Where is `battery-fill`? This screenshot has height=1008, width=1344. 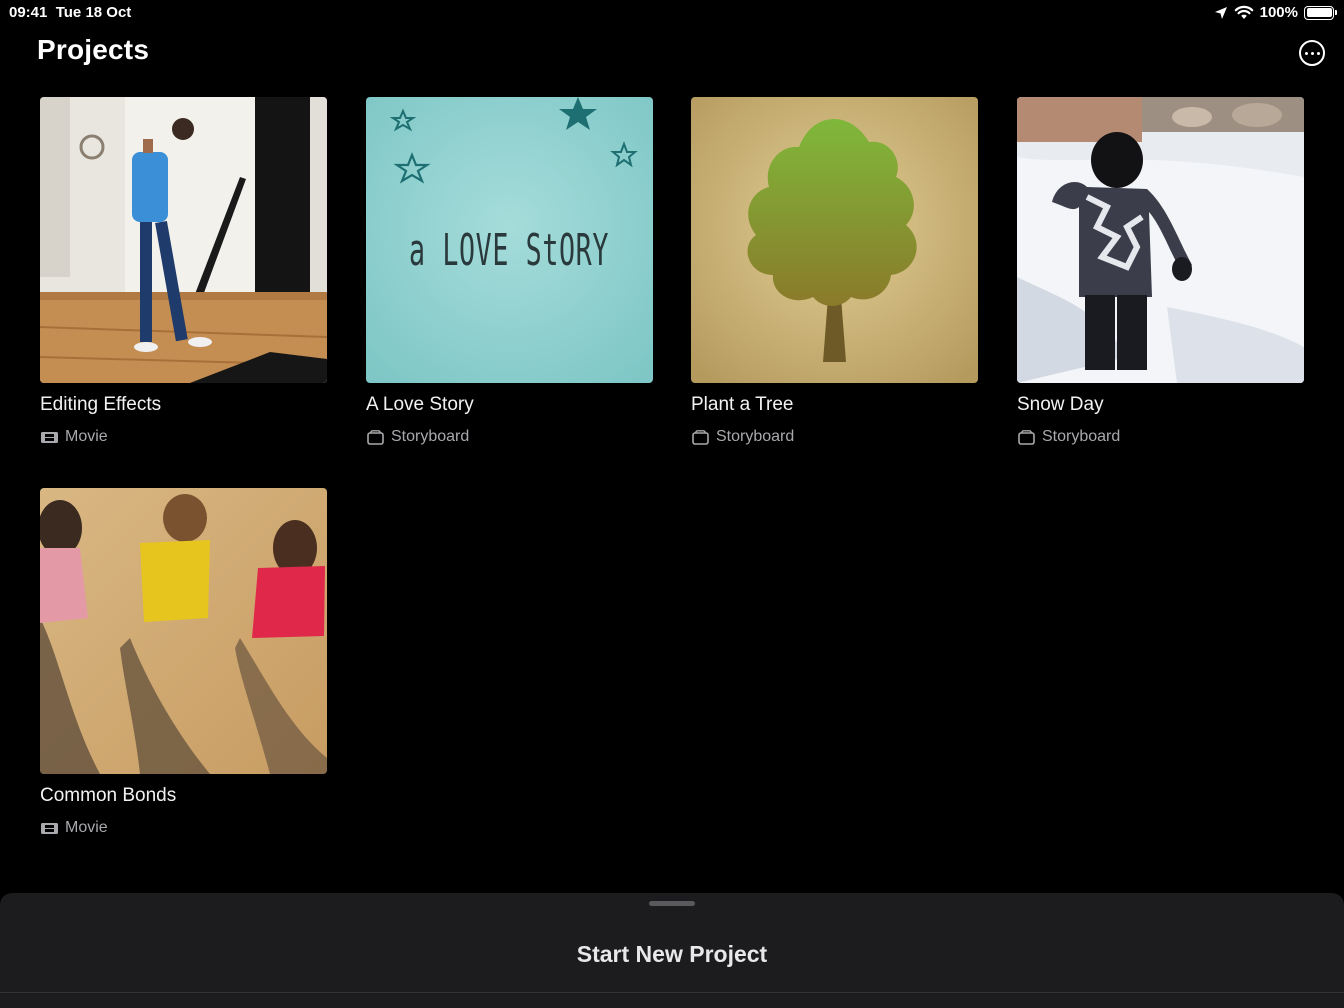 battery-fill is located at coordinates (1319, 12).